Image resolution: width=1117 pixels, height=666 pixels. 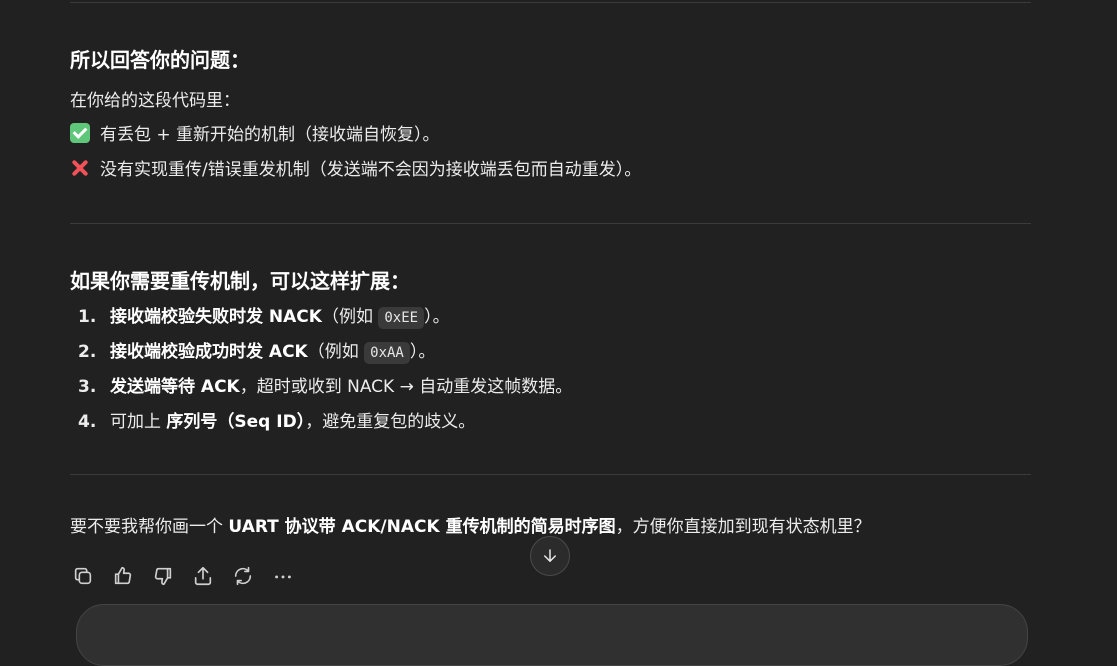 I want to click on cross-mark-icon, so click(x=80, y=168).